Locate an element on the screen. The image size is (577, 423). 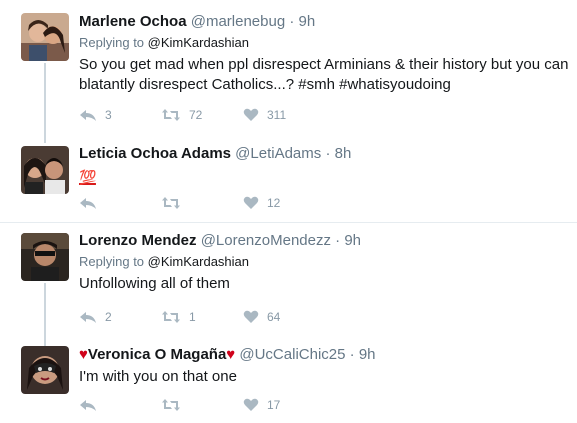
retweet-button: 1 is located at coordinates (178, 317).